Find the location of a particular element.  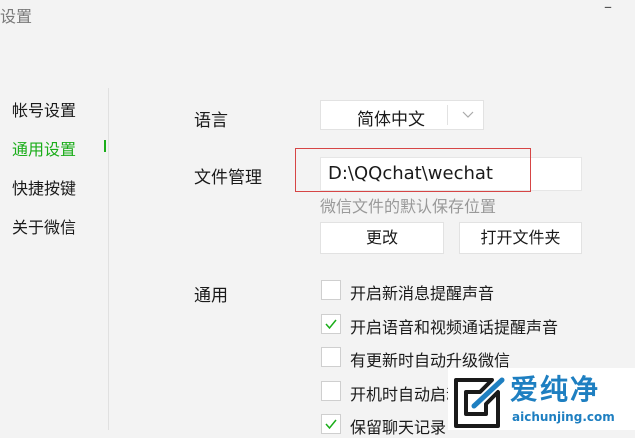

watermark-url: aichunjing.com is located at coordinates (563, 417).